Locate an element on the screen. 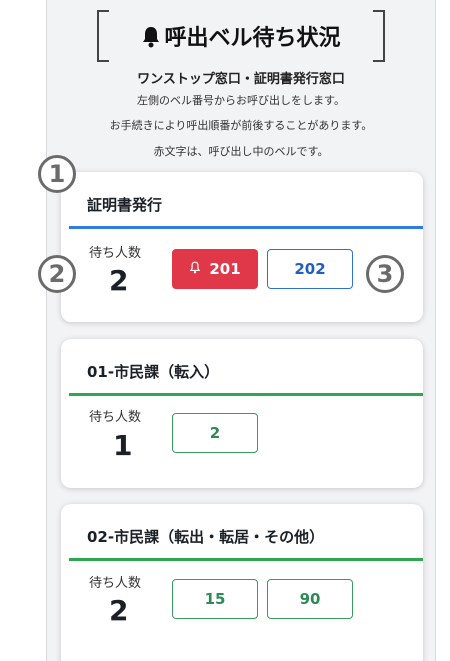 The height and width of the screenshot is (661, 450). annotation-marker-3: 3 is located at coordinates (385, 274).